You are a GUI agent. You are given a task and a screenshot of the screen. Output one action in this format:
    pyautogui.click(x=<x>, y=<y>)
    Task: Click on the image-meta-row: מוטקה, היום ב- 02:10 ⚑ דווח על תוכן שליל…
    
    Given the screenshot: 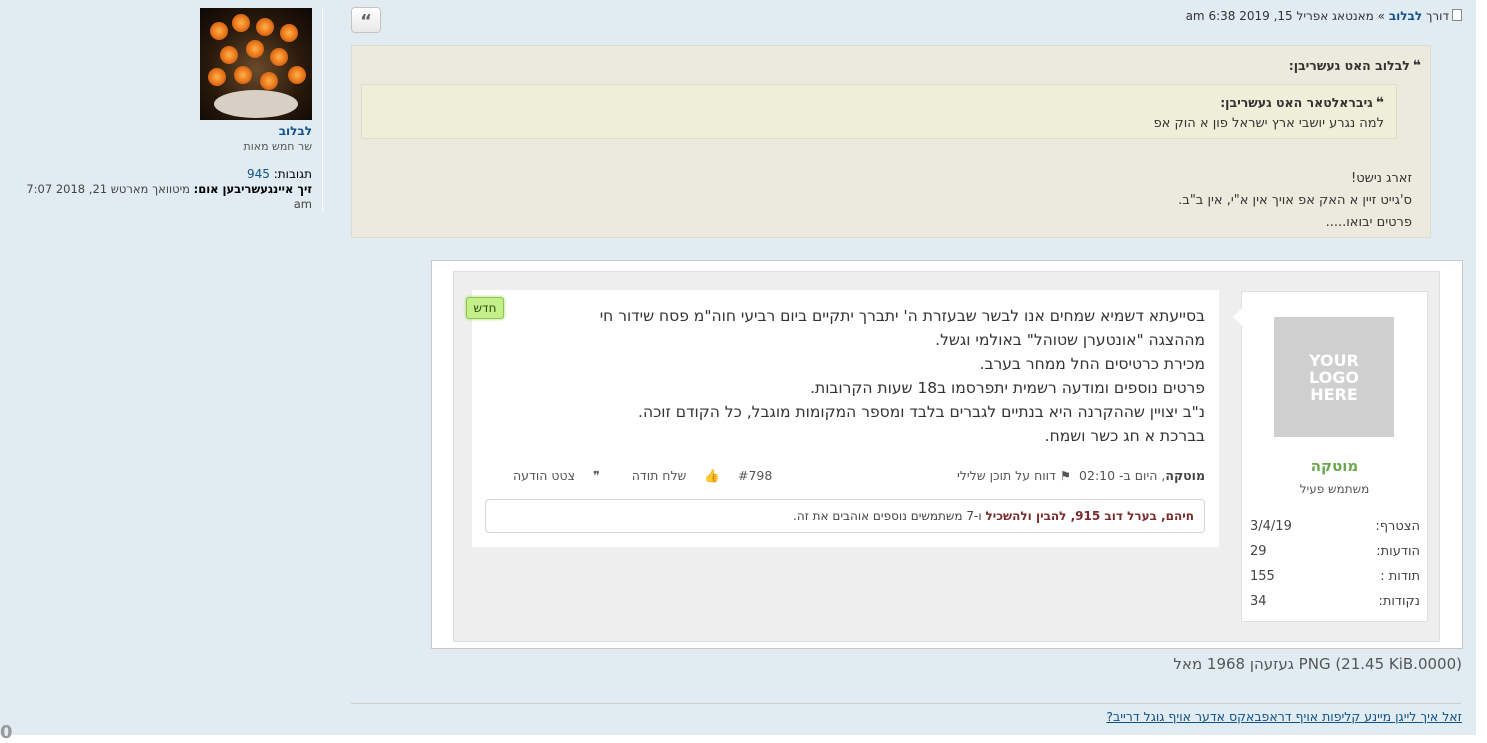 What is the action you would take?
    pyautogui.click(x=845, y=478)
    